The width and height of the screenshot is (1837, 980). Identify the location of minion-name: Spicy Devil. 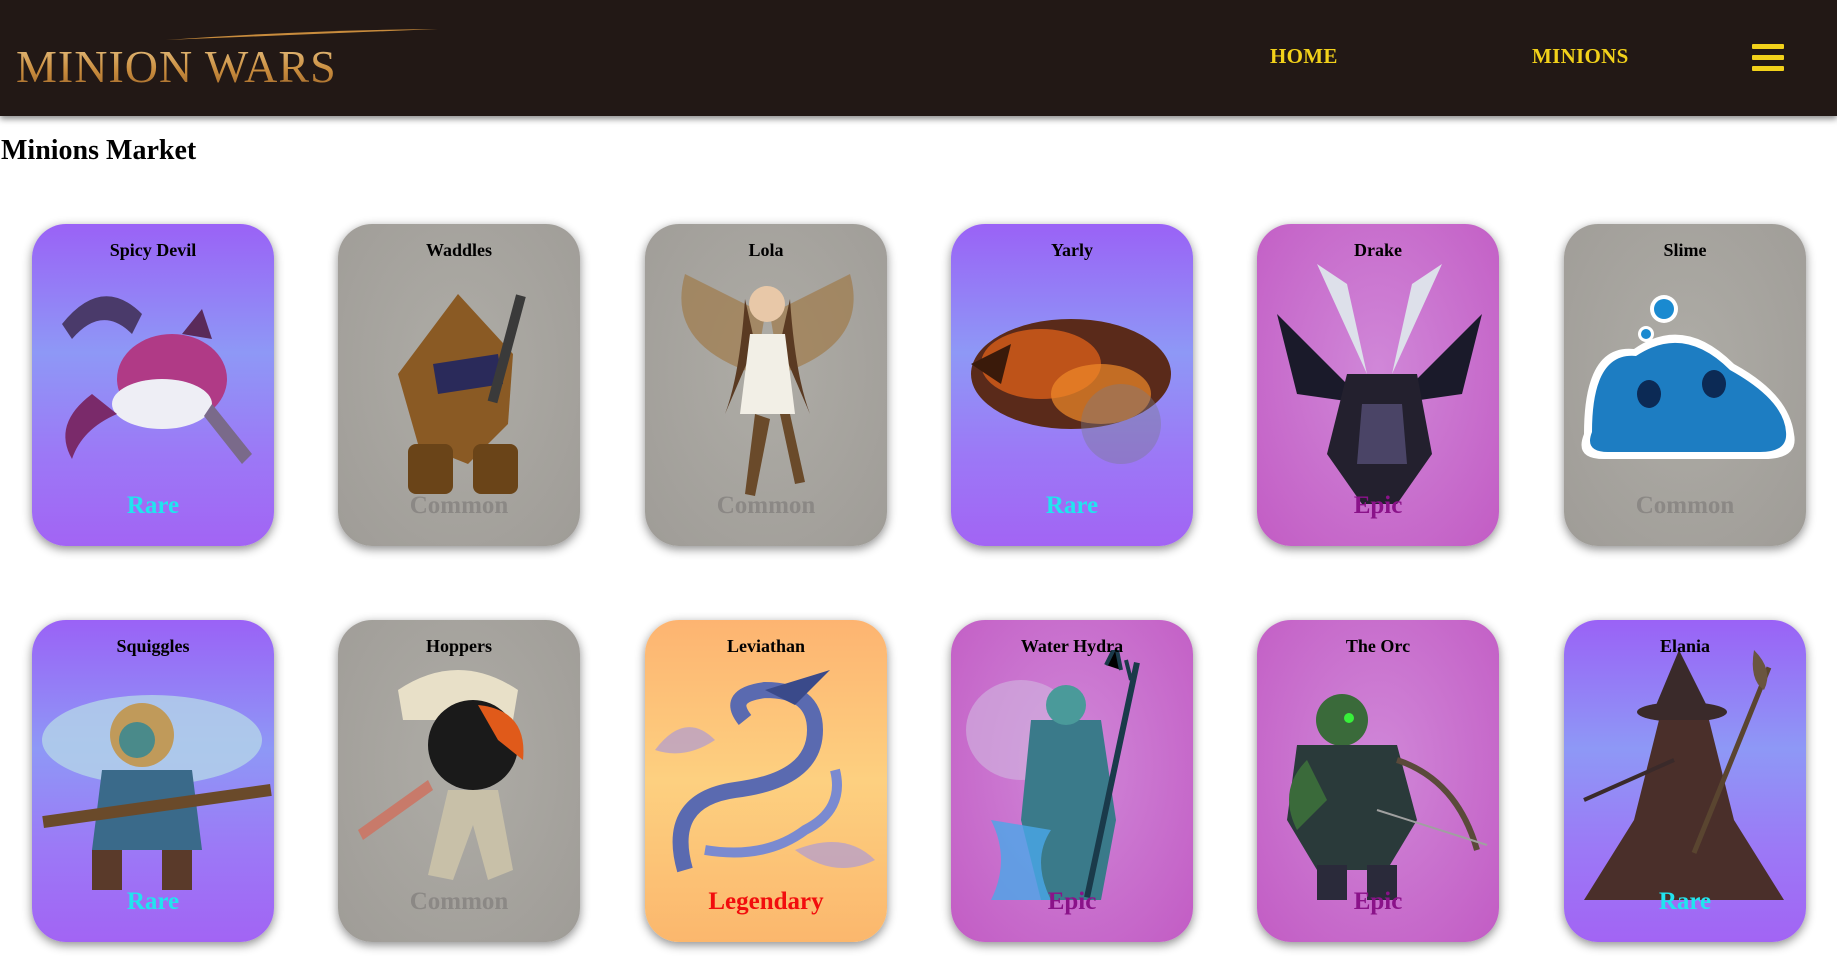
(153, 250).